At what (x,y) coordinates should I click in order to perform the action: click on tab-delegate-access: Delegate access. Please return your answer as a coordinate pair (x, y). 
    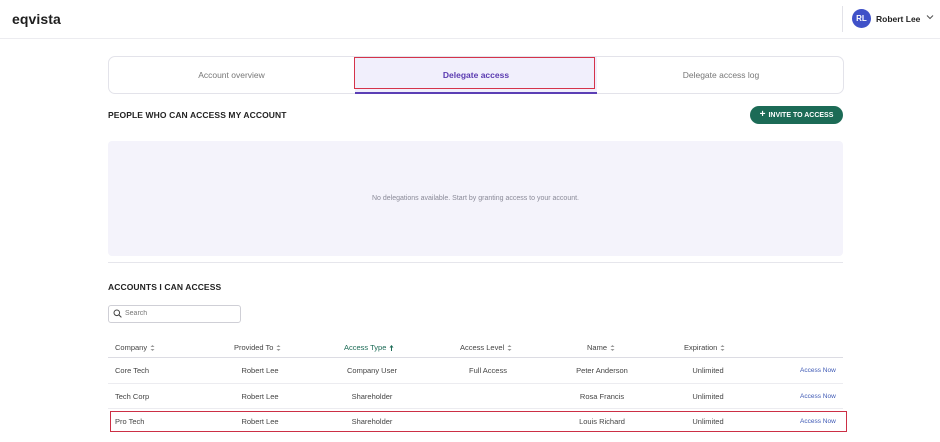
    Looking at the image, I should click on (476, 75).